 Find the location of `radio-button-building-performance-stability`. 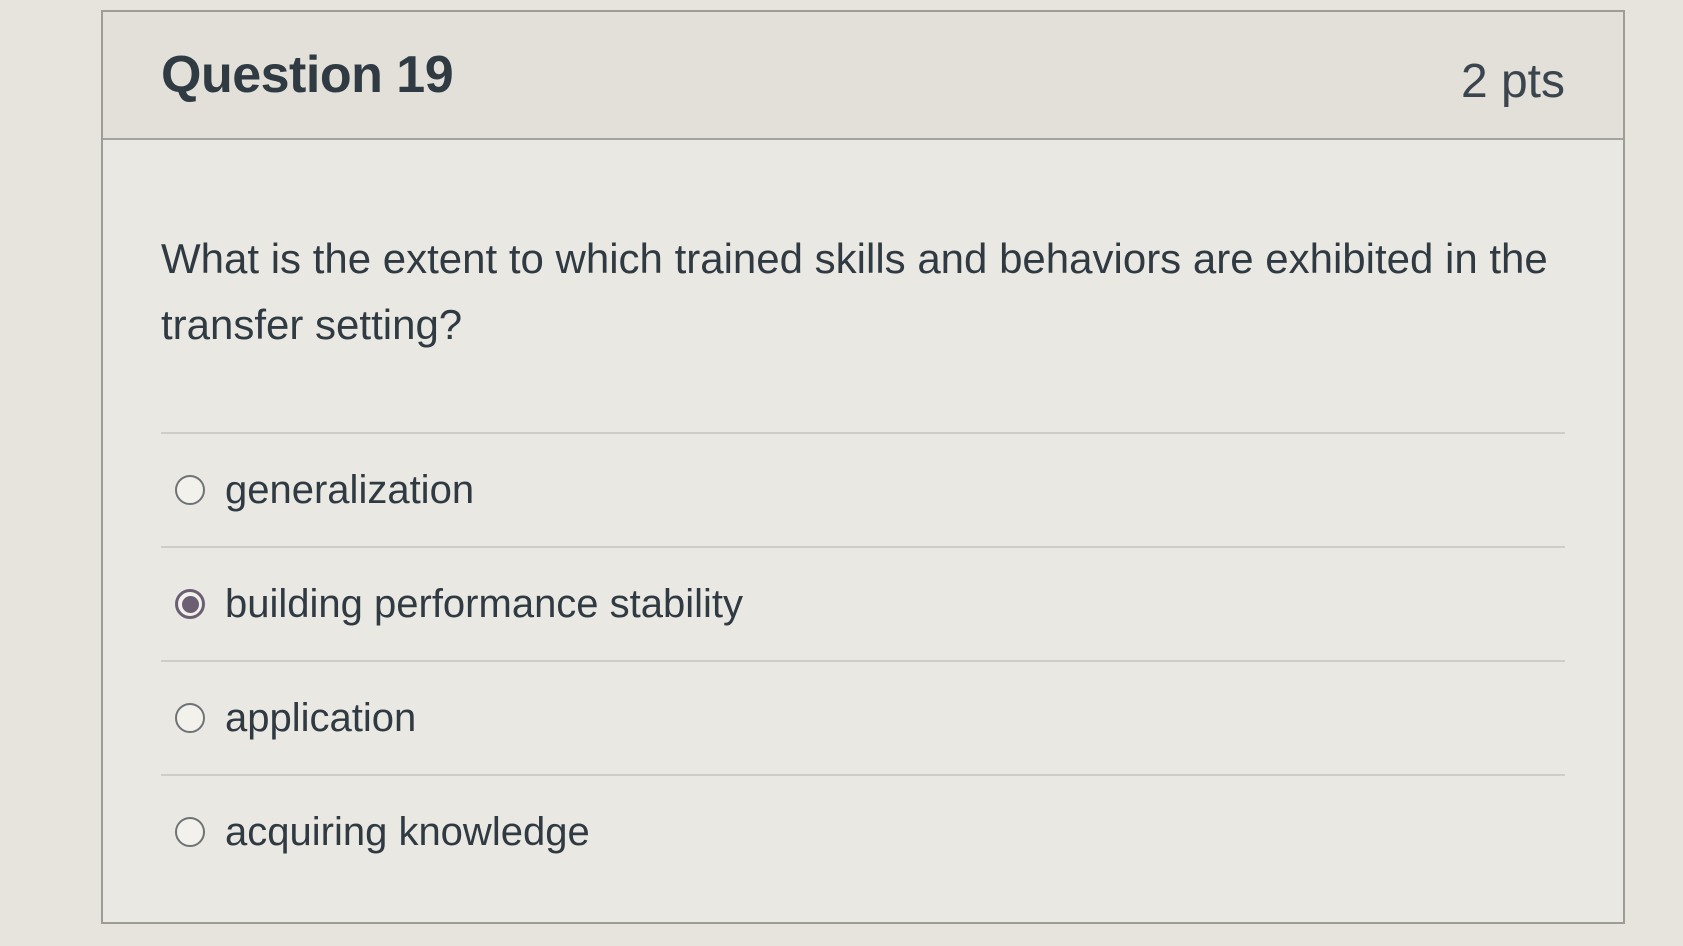

radio-button-building-performance-stability is located at coordinates (190, 604).